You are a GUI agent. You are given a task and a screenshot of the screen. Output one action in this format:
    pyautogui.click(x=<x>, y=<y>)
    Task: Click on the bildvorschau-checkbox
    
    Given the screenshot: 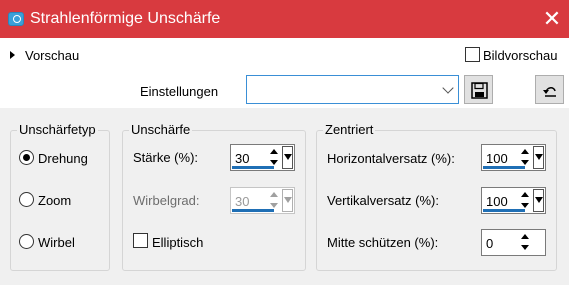 What is the action you would take?
    pyautogui.click(x=472, y=54)
    